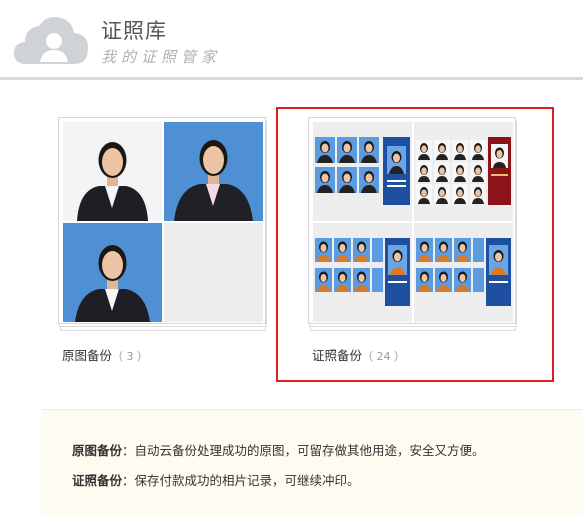  What do you see at coordinates (241, 480) in the screenshot?
I see `notice-text: ：保存付款成功的相片记录，可继续冲印。` at bounding box center [241, 480].